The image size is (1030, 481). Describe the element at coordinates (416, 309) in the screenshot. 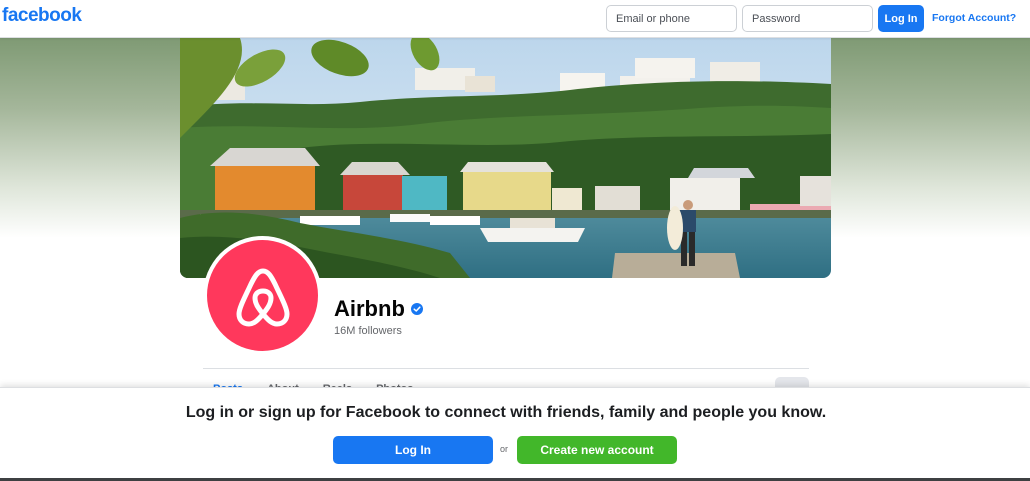

I see `verified-badge-icon` at that location.